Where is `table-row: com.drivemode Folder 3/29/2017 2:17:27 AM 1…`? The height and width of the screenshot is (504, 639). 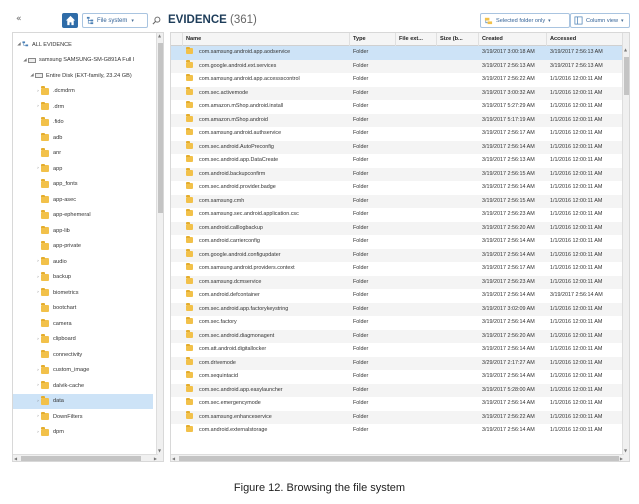
table-row: com.drivemode Folder 3/29/2017 2:17:27 AM 1… is located at coordinates (397, 363).